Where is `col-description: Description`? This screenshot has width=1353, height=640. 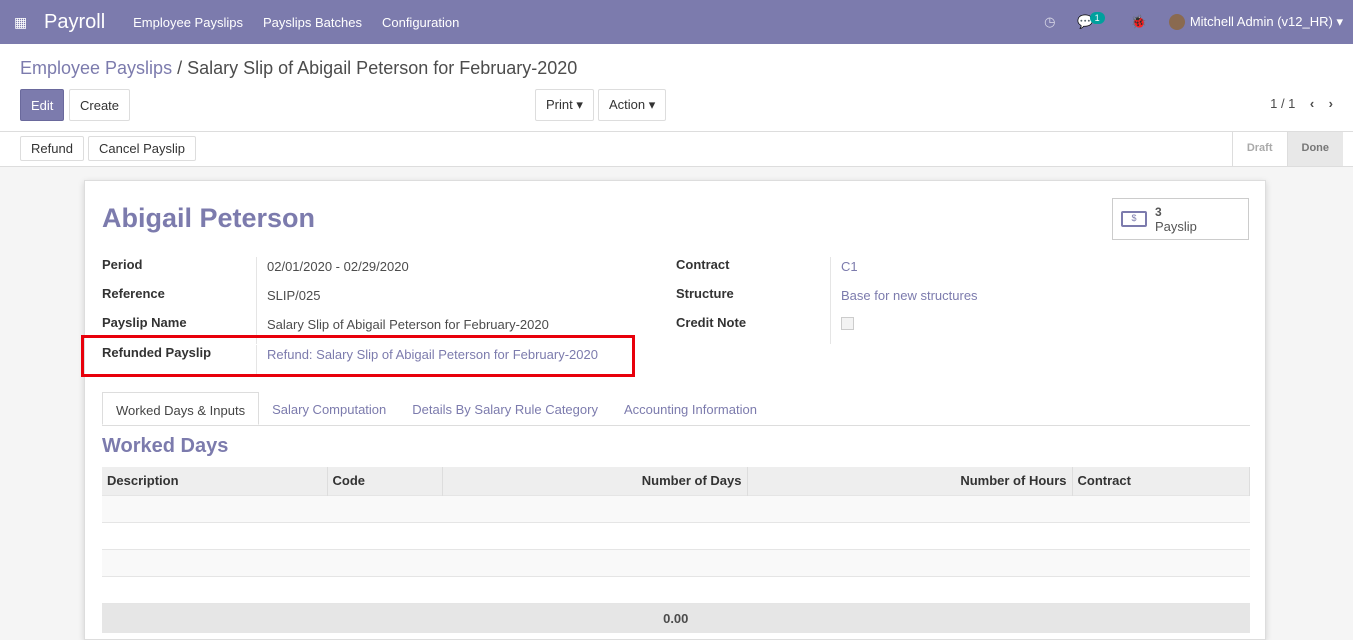
col-description: Description is located at coordinates (215, 481).